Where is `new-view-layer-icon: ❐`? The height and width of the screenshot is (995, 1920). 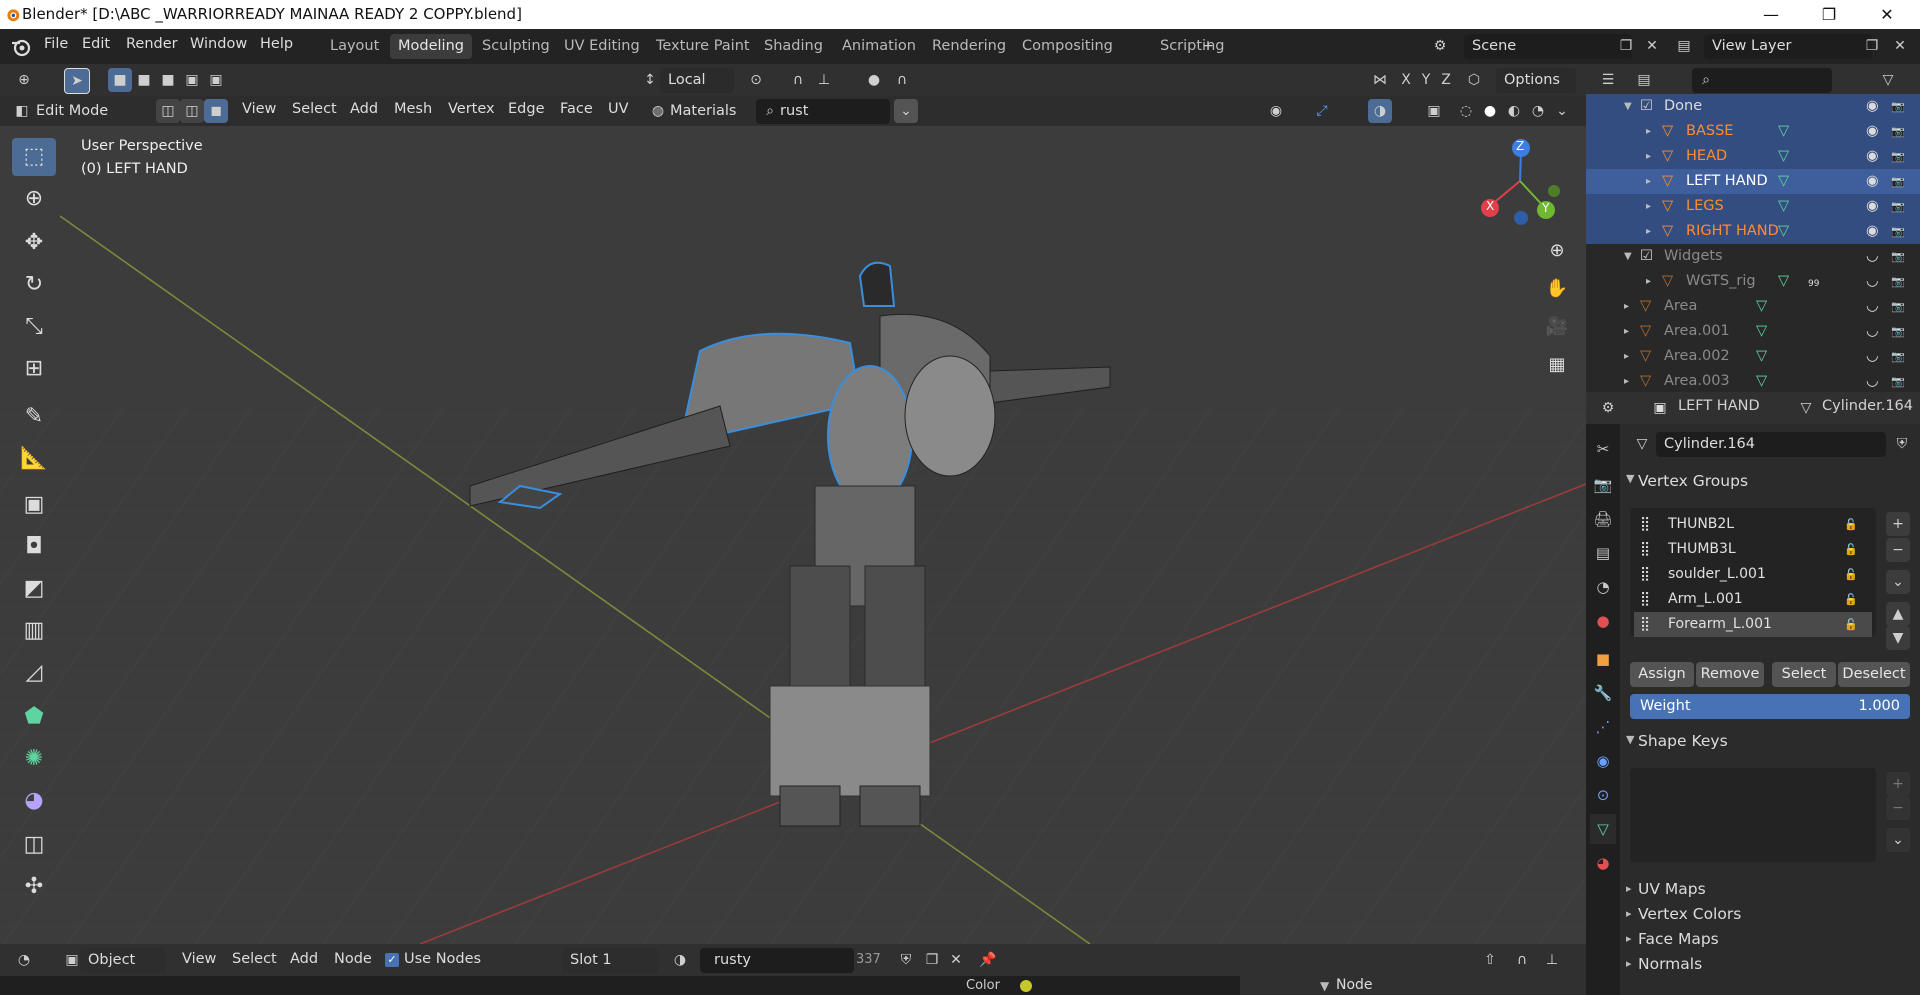
new-view-layer-icon: ❐ is located at coordinates (1872, 46).